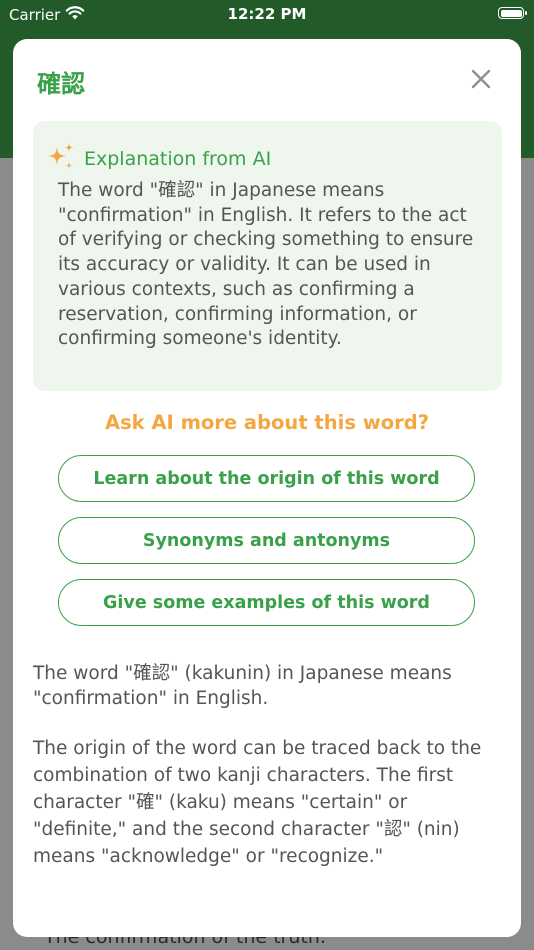  What do you see at coordinates (267, 422) in the screenshot?
I see `ask-ai-title: Ask AI more about this word?` at bounding box center [267, 422].